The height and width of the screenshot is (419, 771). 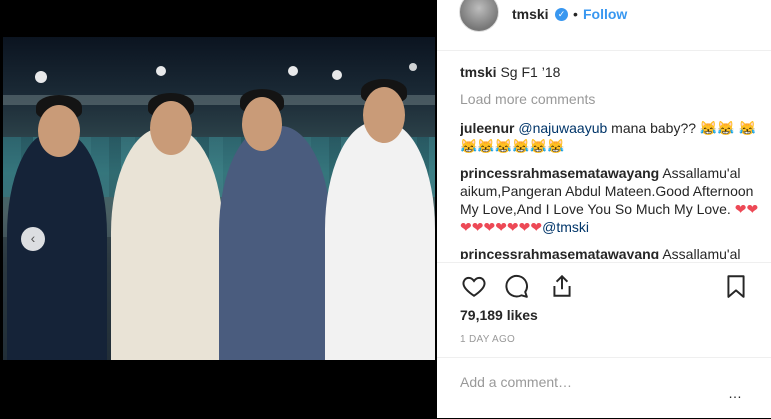 What do you see at coordinates (59, 131) in the screenshot?
I see `person-1-head` at bounding box center [59, 131].